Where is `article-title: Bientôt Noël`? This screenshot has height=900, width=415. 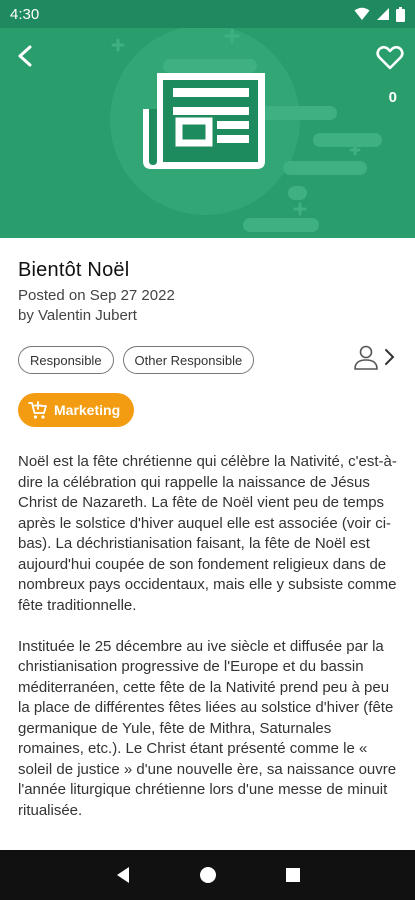
article-title: Bientôt Noël is located at coordinates (74, 270).